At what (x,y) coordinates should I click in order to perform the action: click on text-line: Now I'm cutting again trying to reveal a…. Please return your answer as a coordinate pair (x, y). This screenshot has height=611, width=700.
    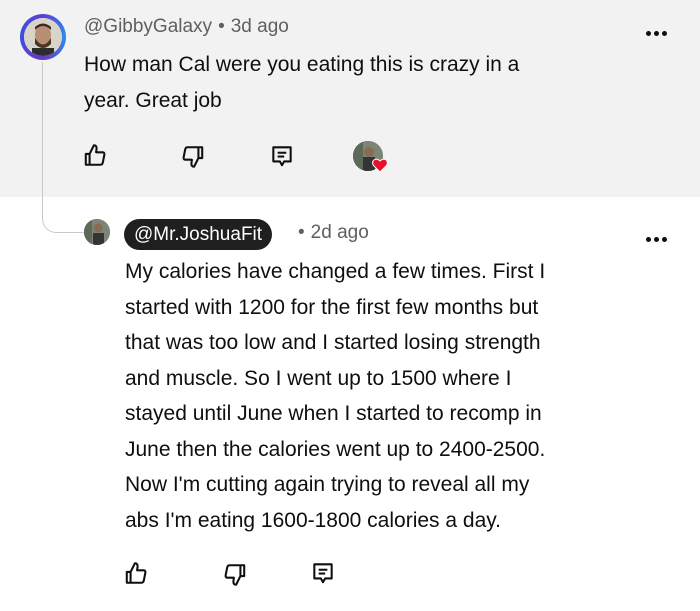
    Looking at the image, I should click on (327, 484).